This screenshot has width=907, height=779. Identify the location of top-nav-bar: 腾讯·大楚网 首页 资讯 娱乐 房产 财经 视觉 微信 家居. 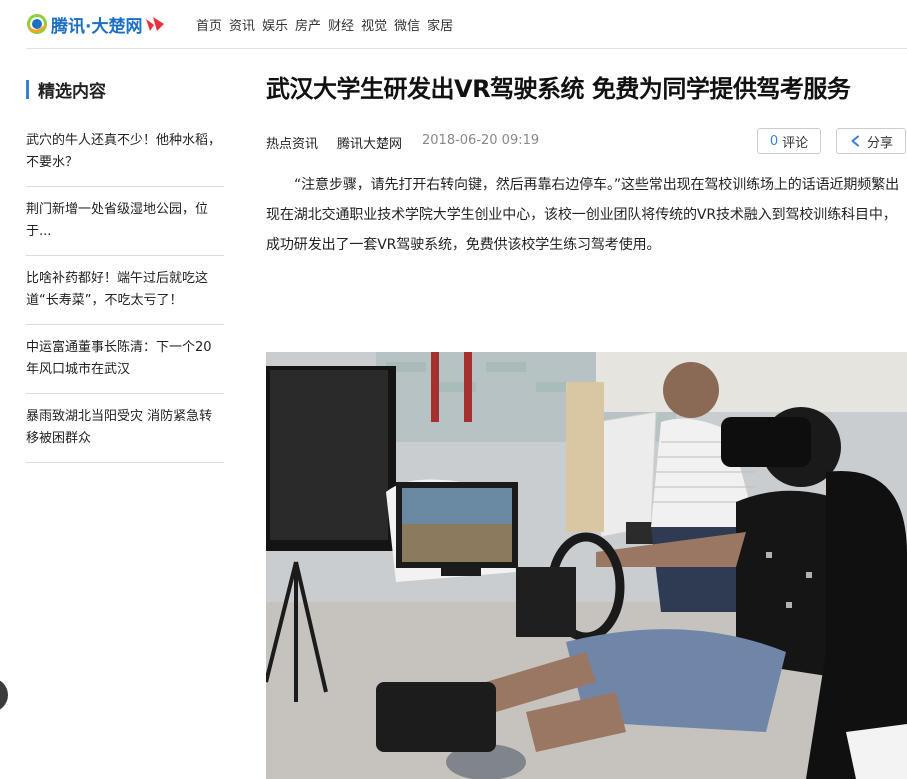
(453, 25).